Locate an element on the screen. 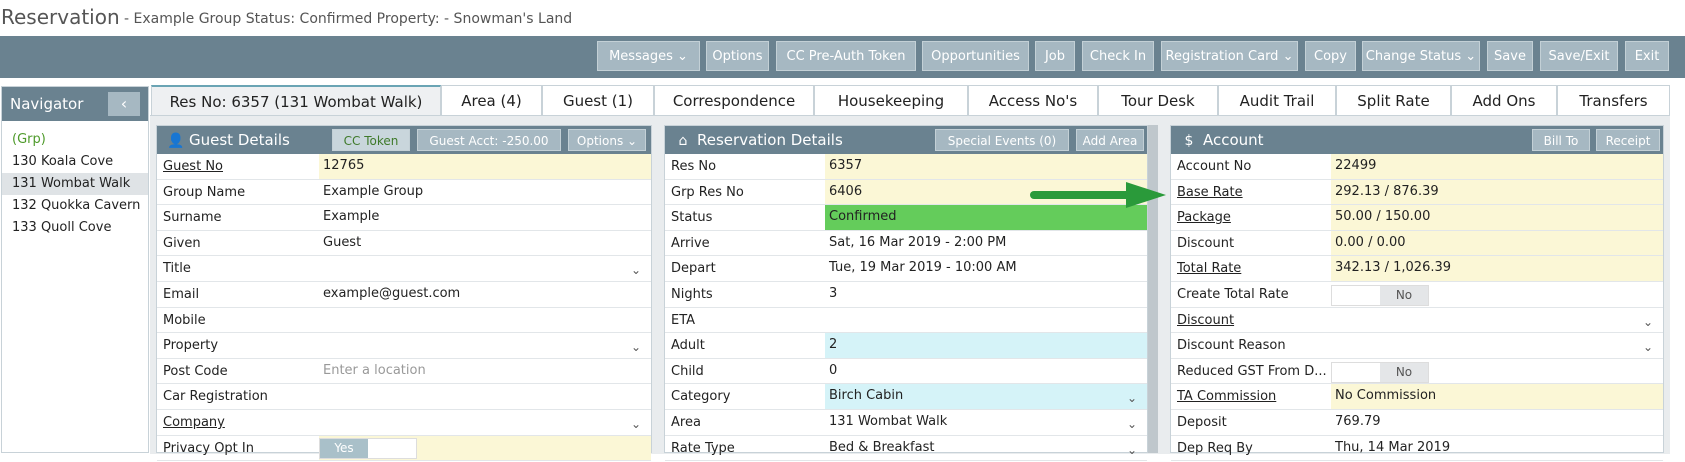  area-label: Area is located at coordinates (686, 422).